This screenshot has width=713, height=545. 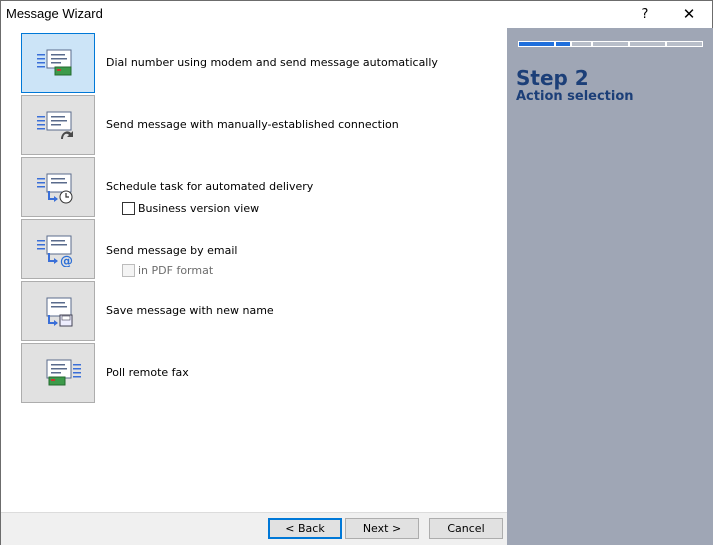 What do you see at coordinates (552, 78) in the screenshot?
I see `step-title: Step 2` at bounding box center [552, 78].